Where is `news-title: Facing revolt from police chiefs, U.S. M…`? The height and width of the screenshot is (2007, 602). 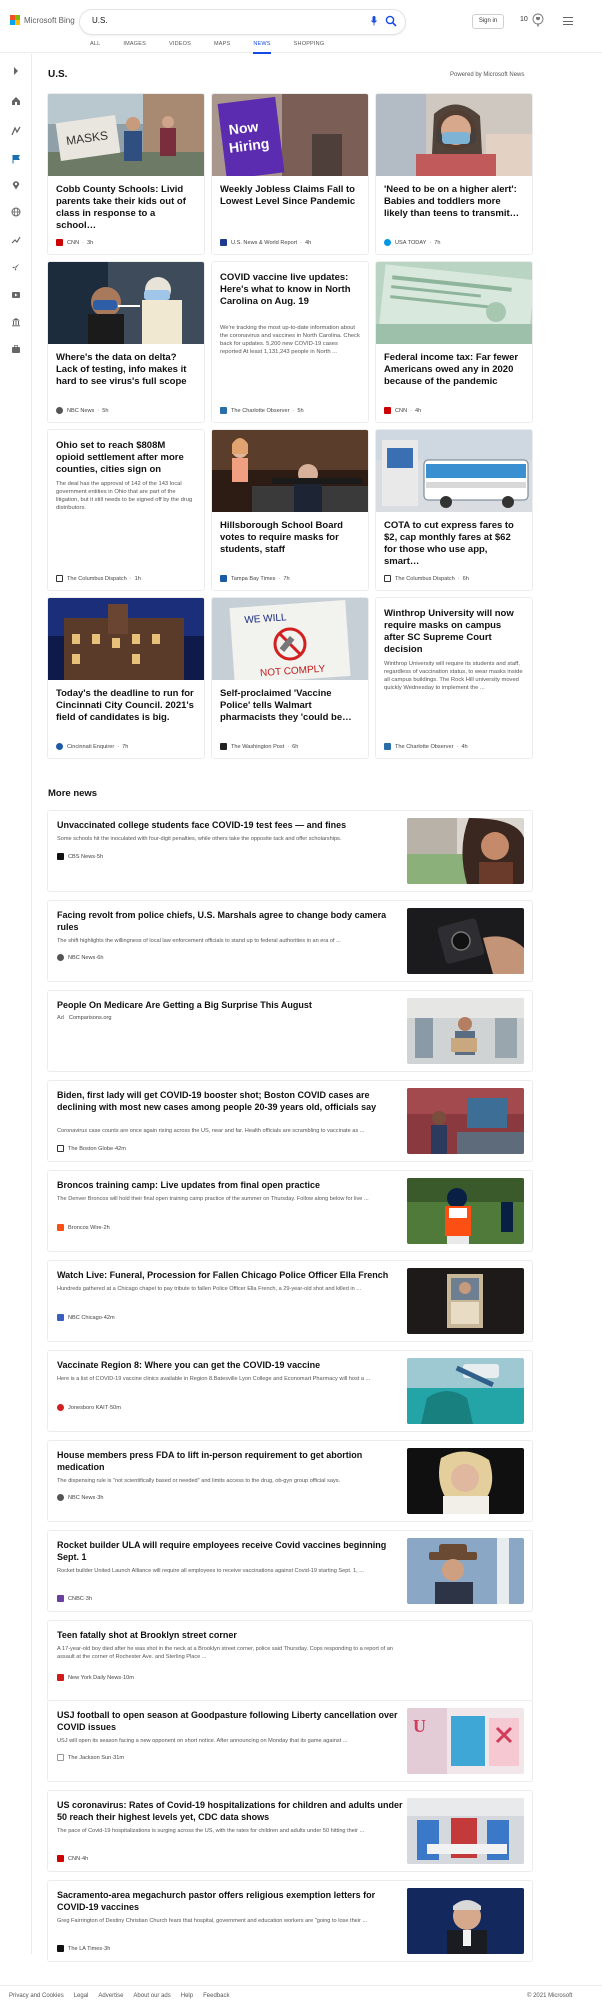
news-title: Facing revolt from police chiefs, U.S. M… is located at coordinates (232, 921).